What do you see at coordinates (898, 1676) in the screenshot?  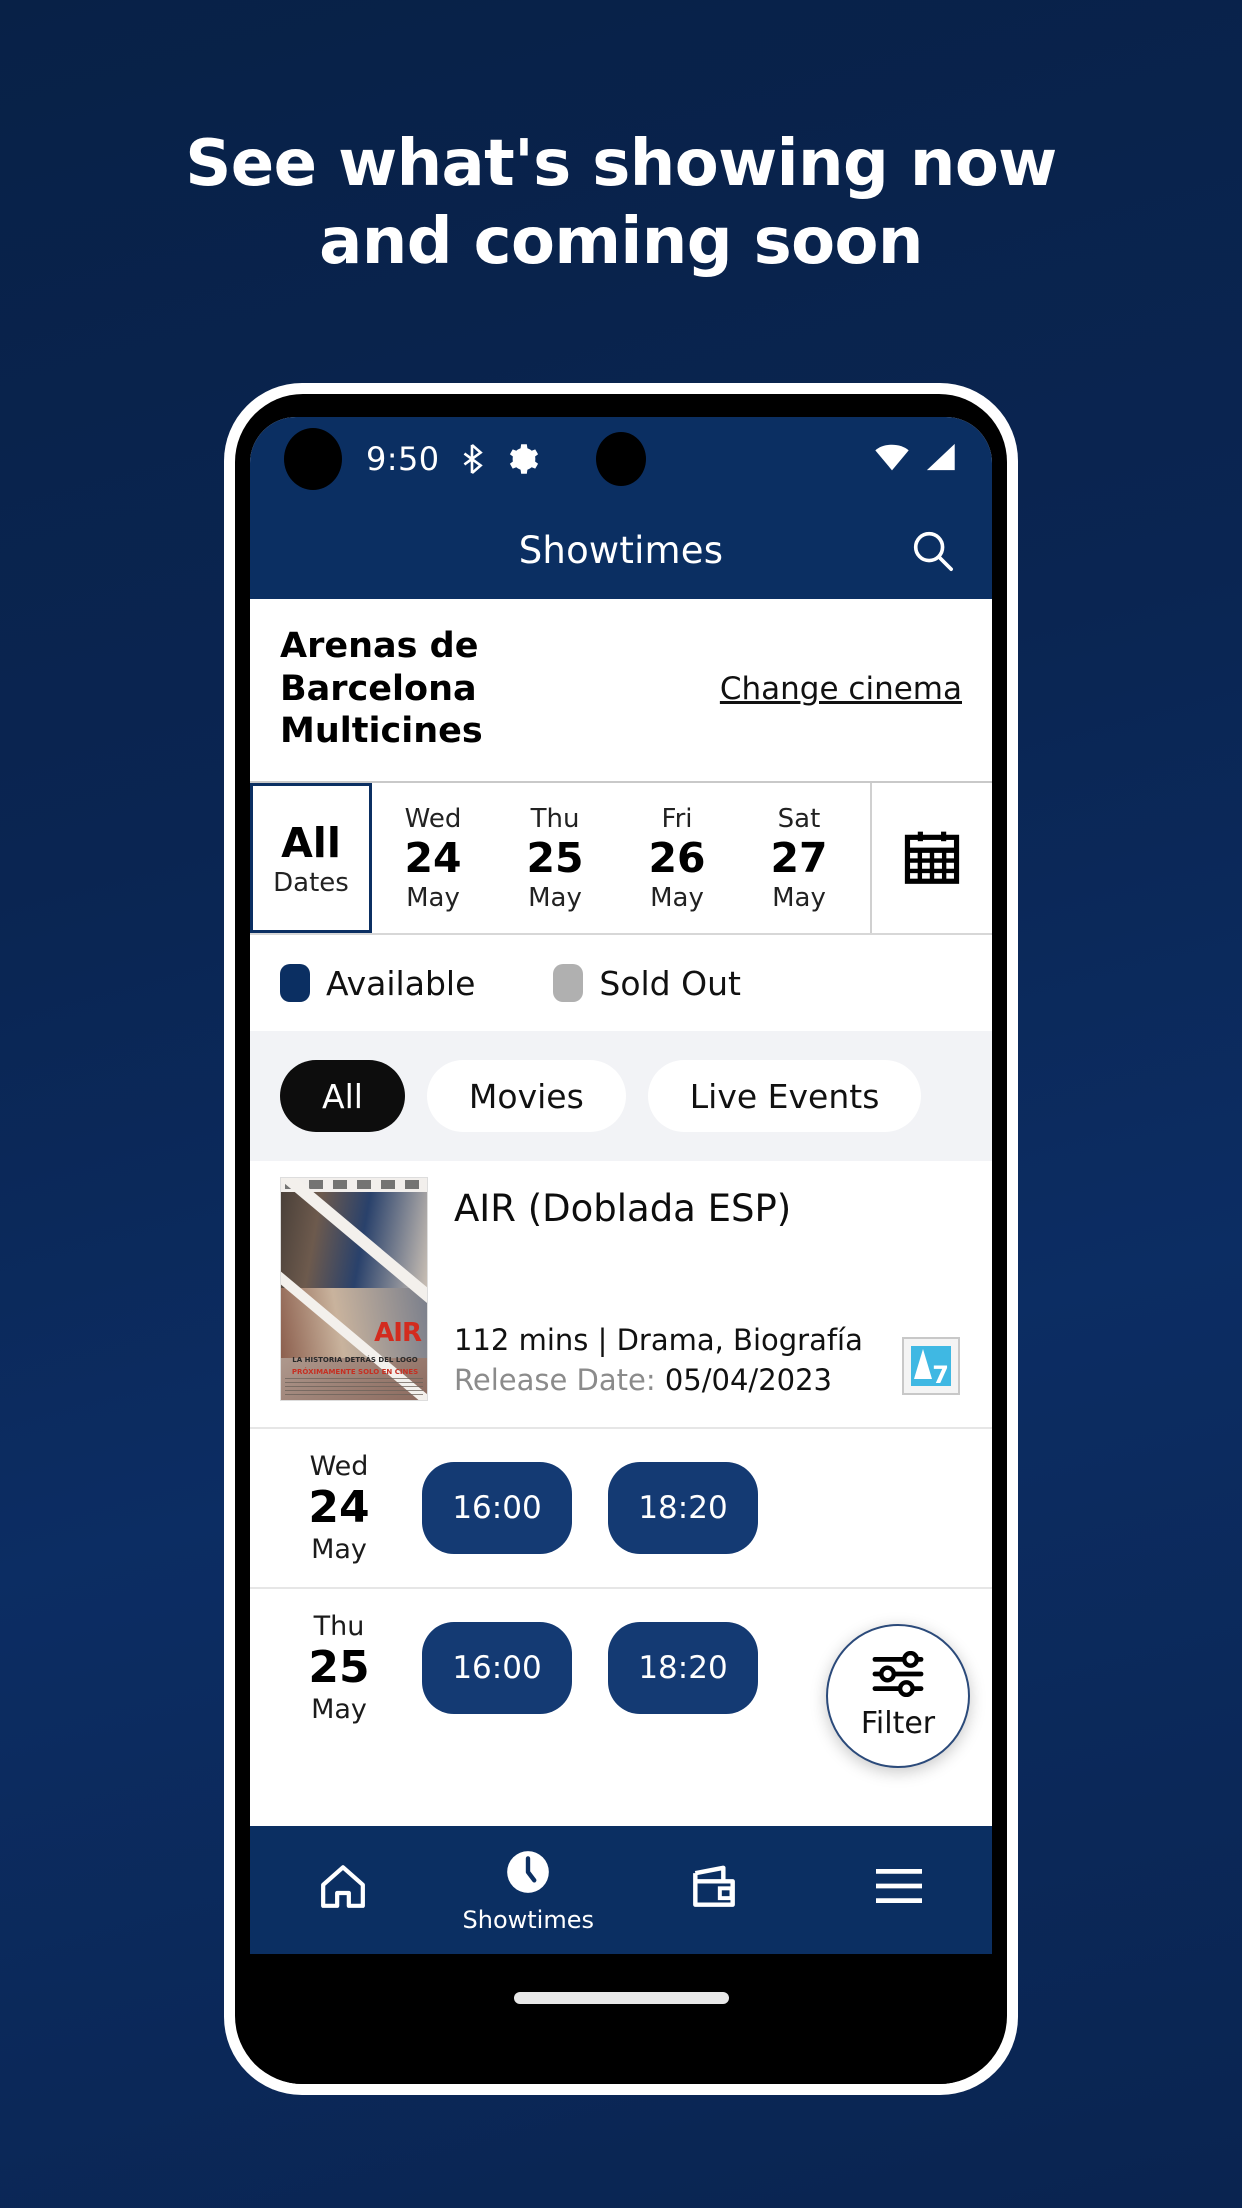 I see `sliders-icon` at bounding box center [898, 1676].